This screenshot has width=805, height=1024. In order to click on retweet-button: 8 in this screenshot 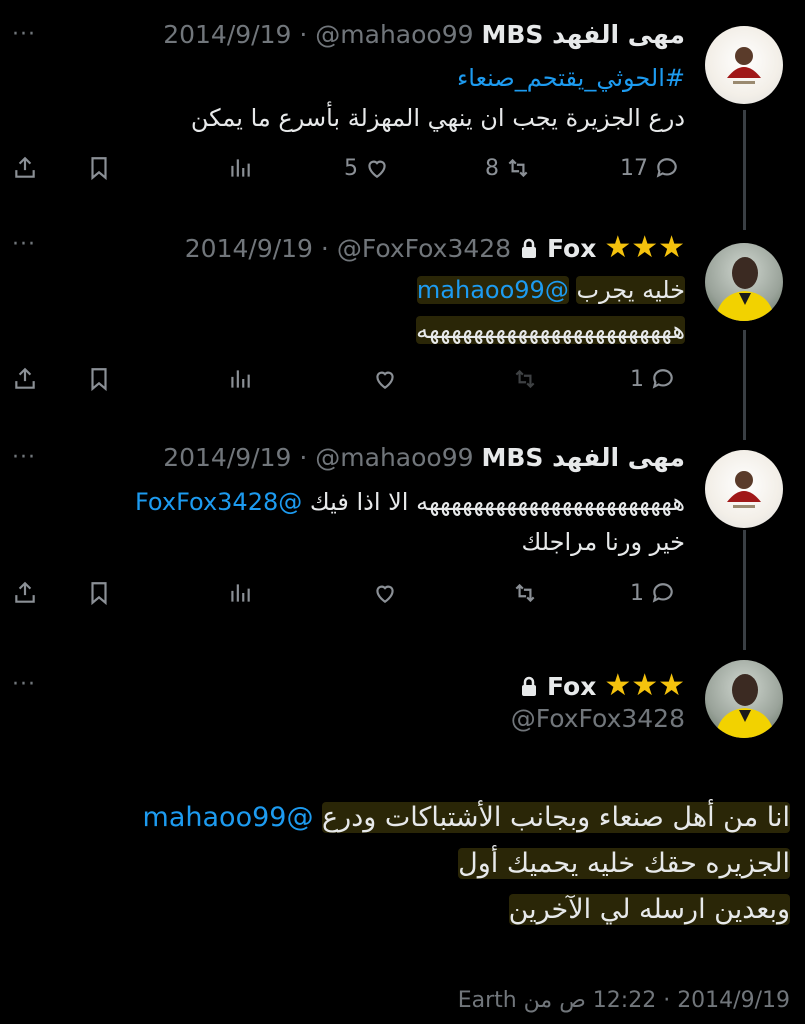, I will do `click(508, 168)`.